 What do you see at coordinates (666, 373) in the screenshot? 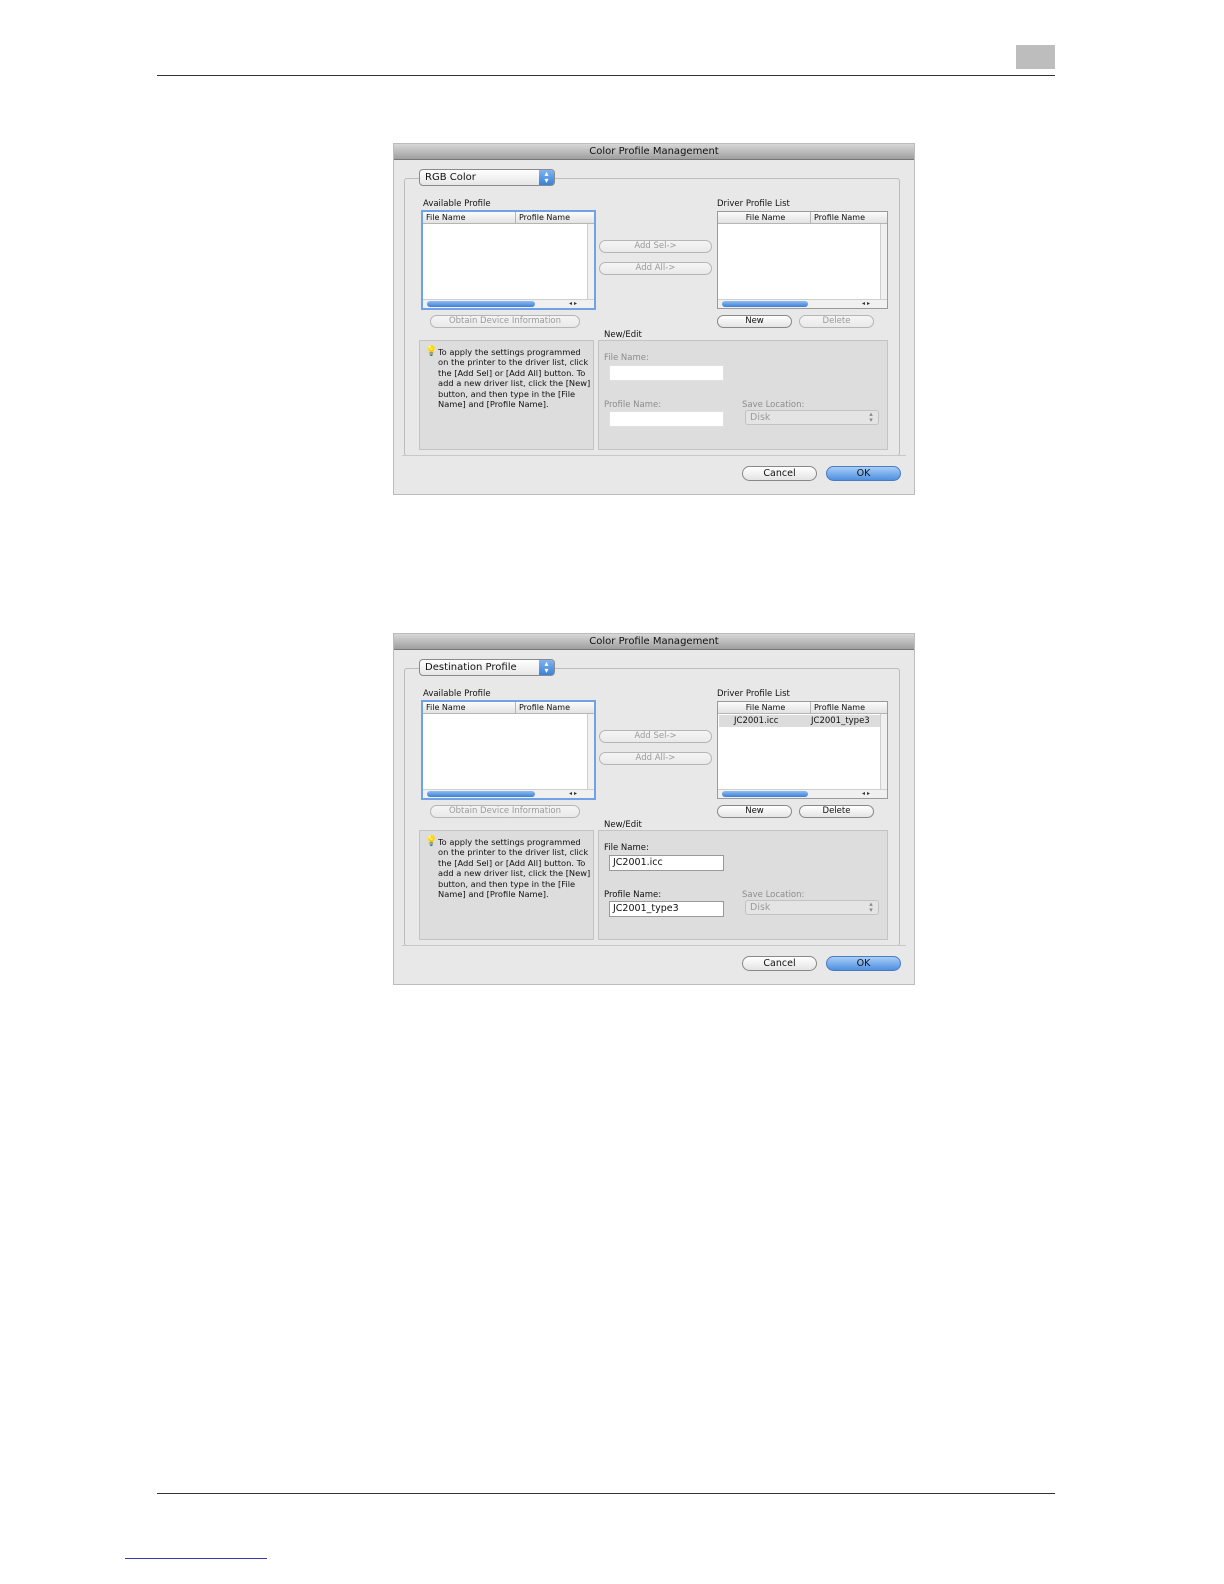
I see `file-name-field` at bounding box center [666, 373].